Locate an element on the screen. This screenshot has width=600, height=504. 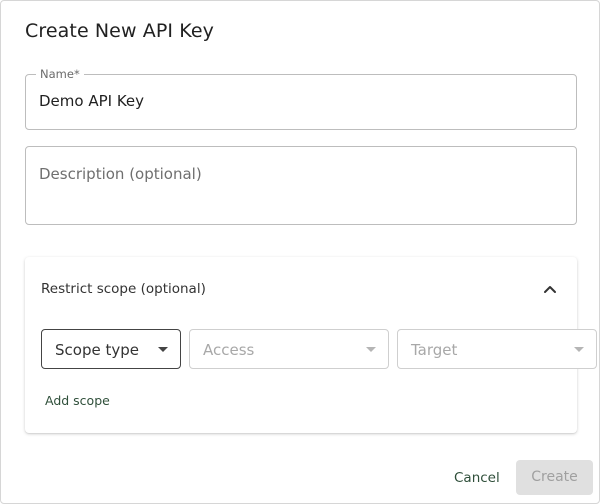
add-scope-button: Add scope is located at coordinates (77, 400).